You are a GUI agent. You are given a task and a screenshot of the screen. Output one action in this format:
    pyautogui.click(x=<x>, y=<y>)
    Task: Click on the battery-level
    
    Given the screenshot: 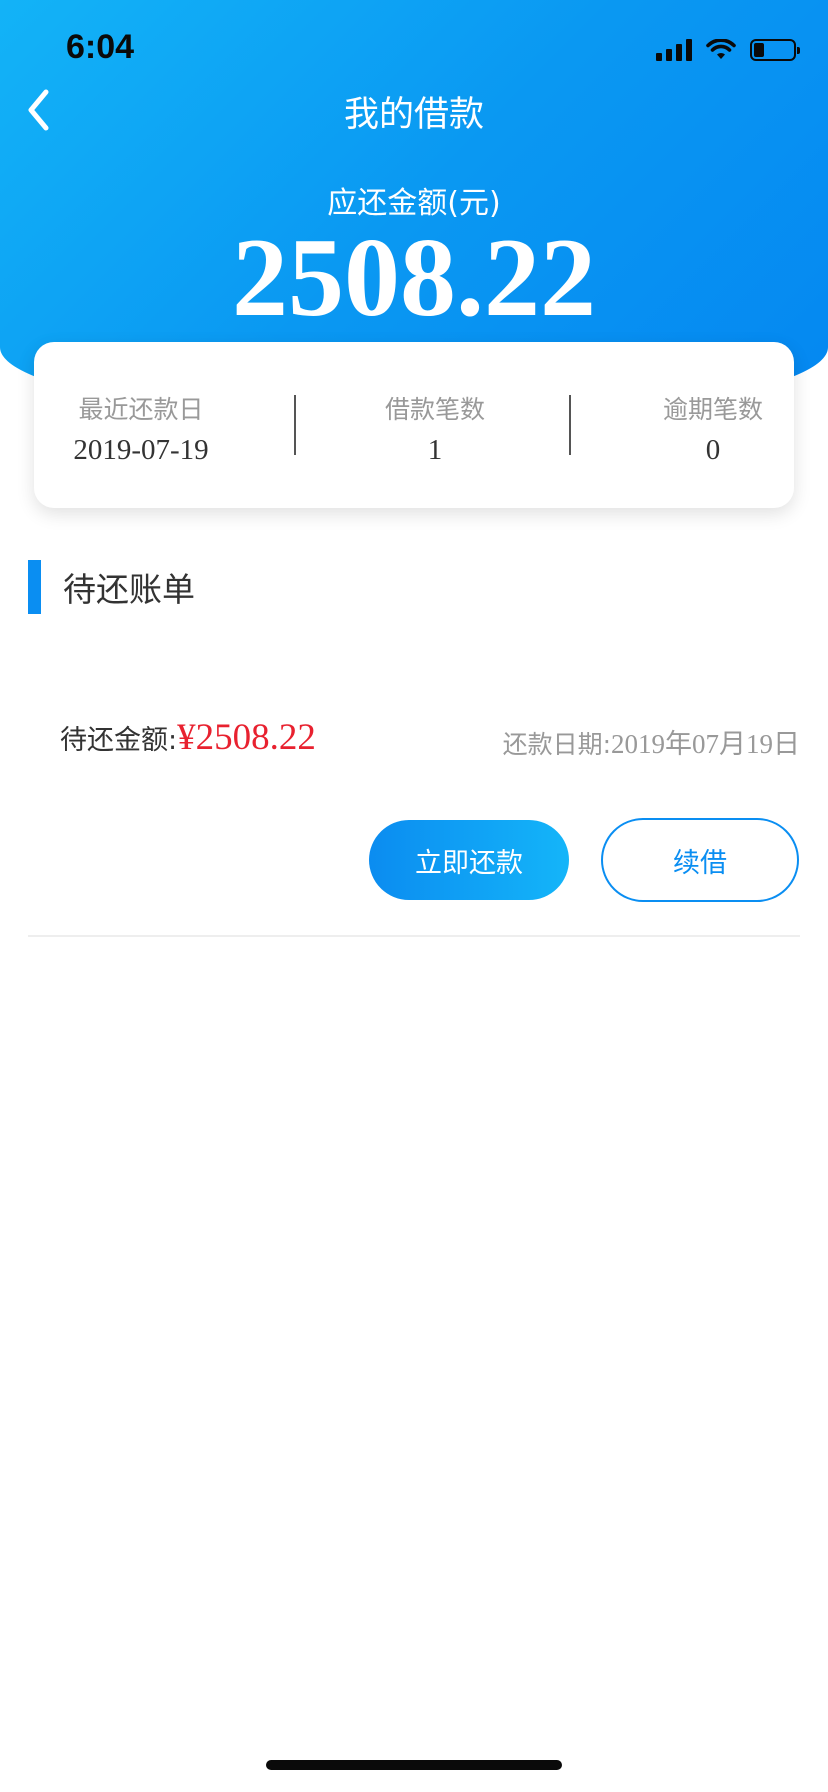 What is the action you would take?
    pyautogui.click(x=759, y=50)
    